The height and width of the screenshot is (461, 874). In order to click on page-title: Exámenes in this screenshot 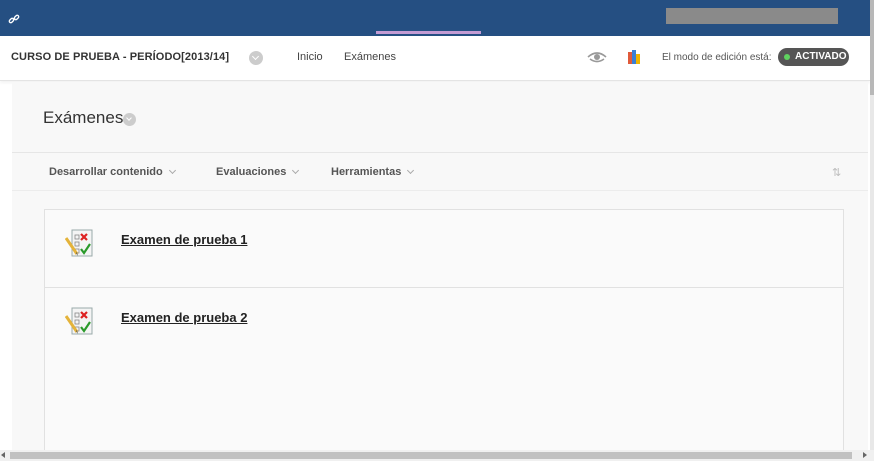, I will do `click(83, 117)`.